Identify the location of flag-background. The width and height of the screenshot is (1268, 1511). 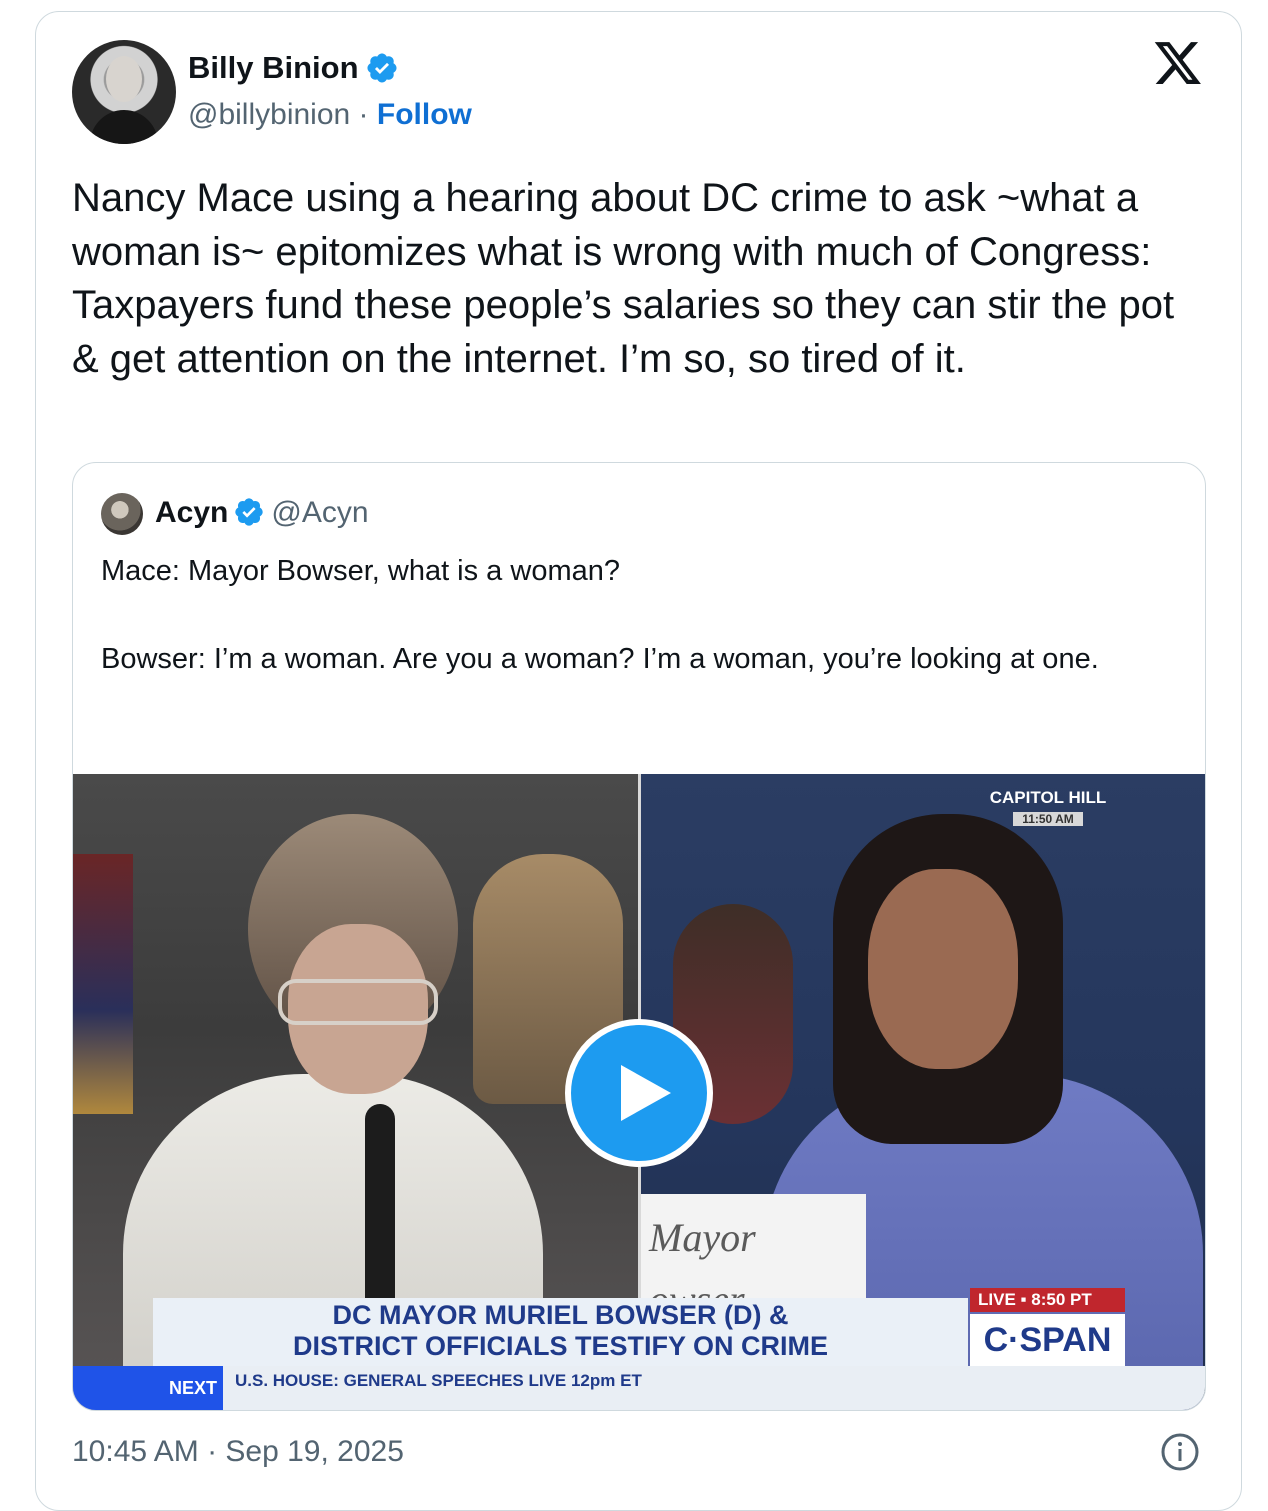
(103, 984).